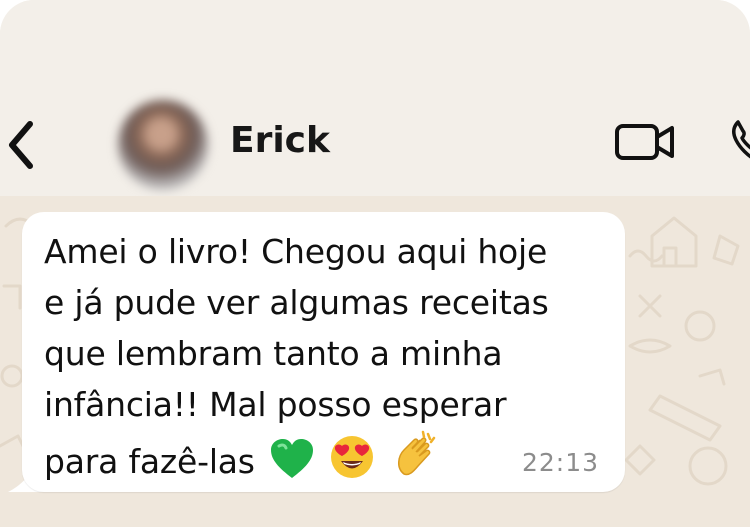 The height and width of the screenshot is (527, 750). What do you see at coordinates (273, 353) in the screenshot?
I see `message-line: que lembram tanto a minha` at bounding box center [273, 353].